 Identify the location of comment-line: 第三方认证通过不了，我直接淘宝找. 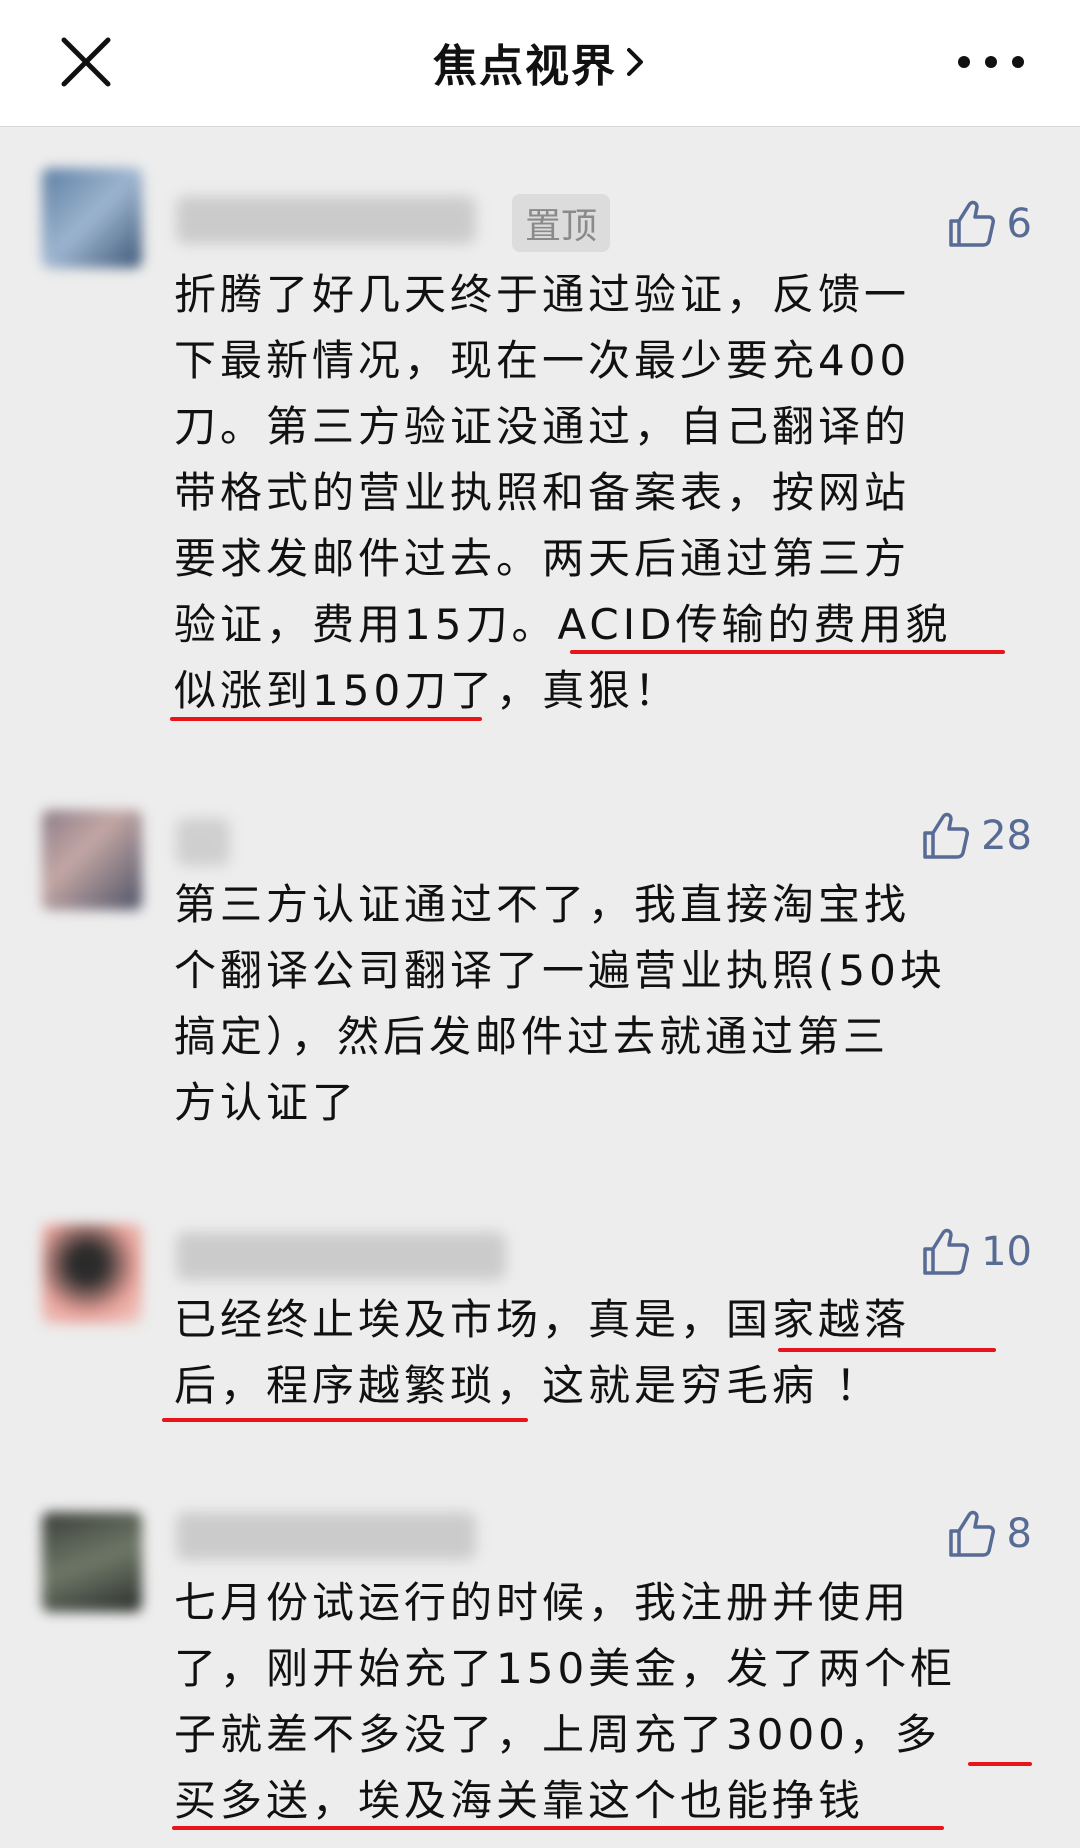
(542, 904).